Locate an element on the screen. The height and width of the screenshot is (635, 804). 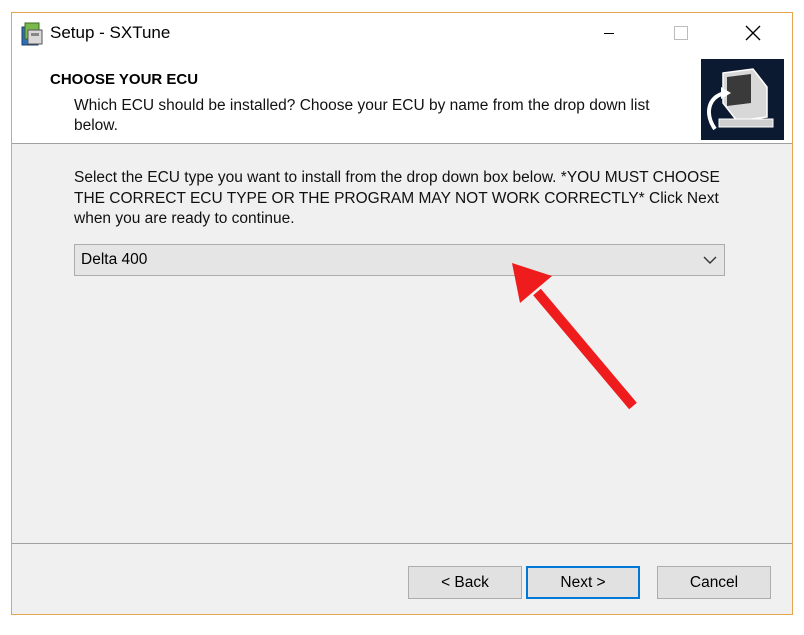
maximize-icon is located at coordinates (681, 33).